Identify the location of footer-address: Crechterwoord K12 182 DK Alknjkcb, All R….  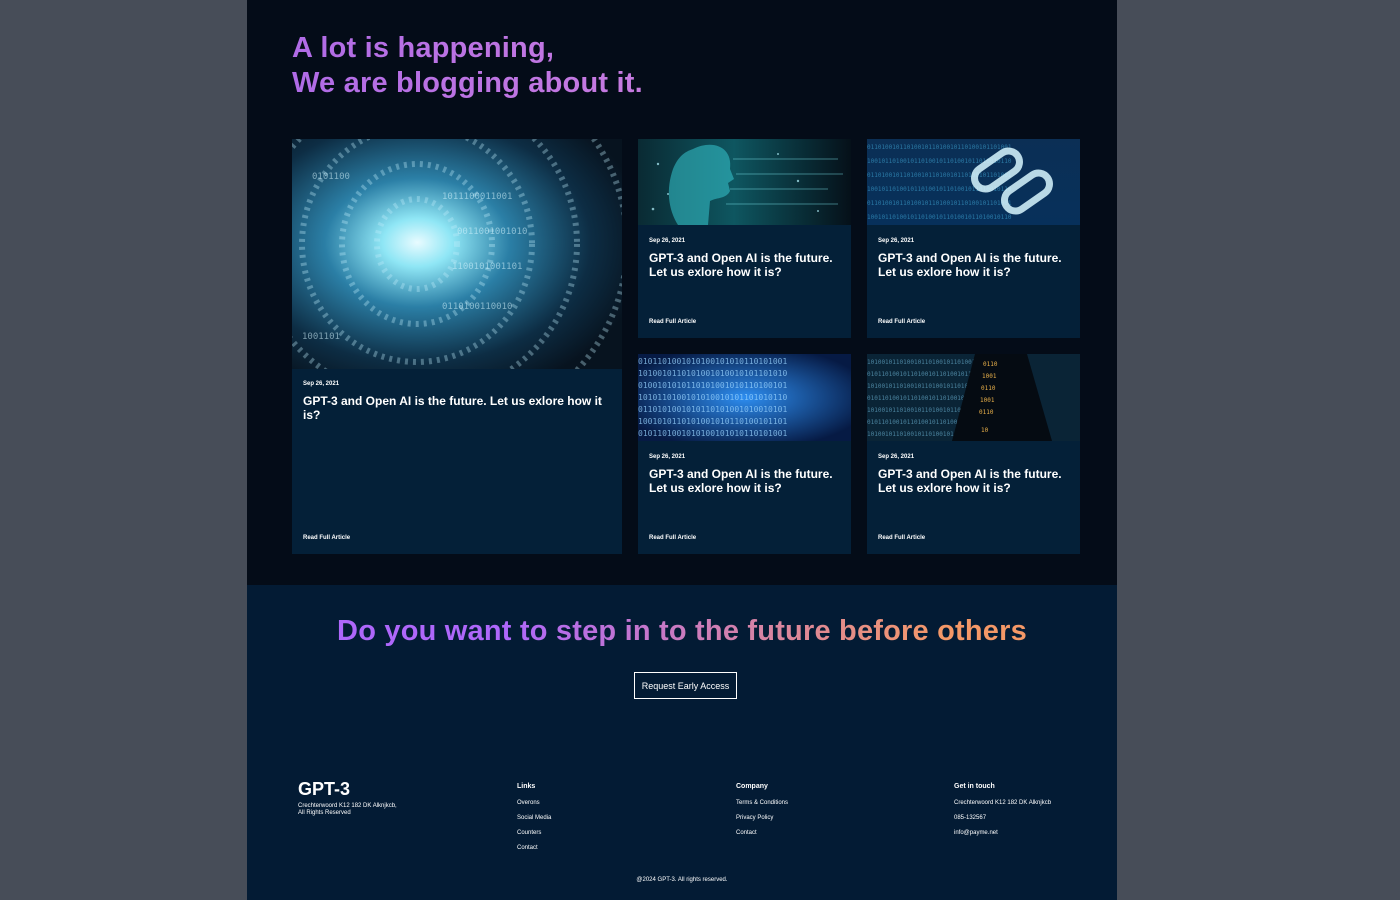
(347, 810).